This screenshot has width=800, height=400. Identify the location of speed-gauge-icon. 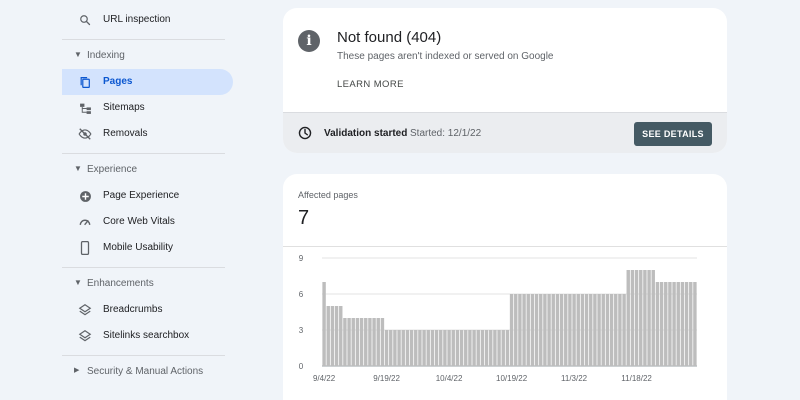
(85, 222).